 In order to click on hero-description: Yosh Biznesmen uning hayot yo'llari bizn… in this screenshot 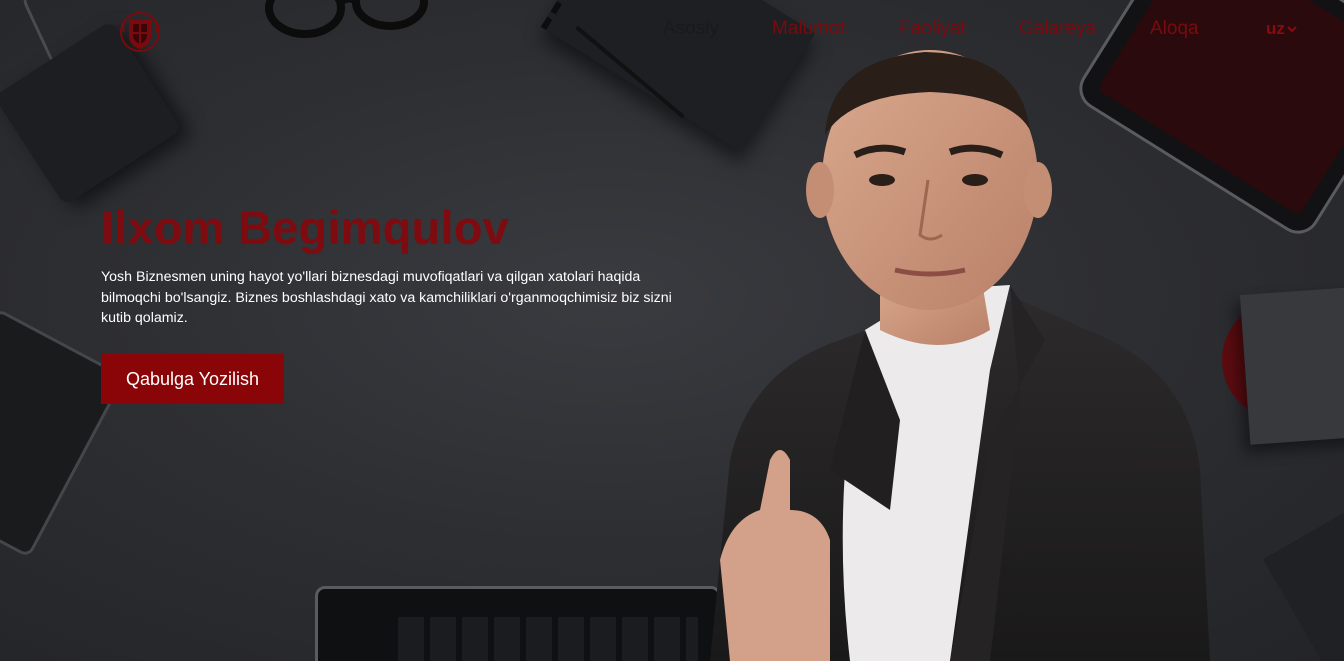, I will do `click(386, 297)`.